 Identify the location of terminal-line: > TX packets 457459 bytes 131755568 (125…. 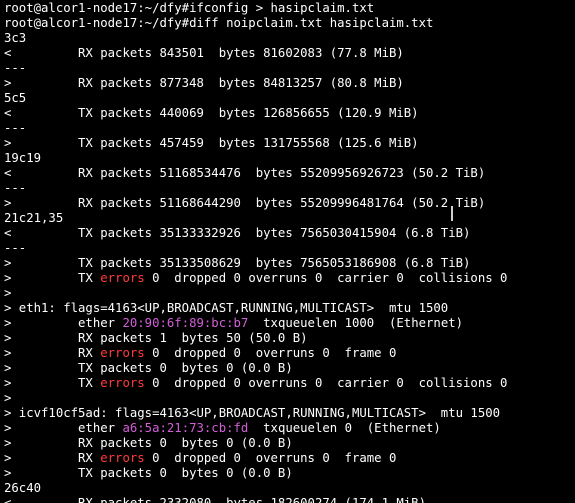
(289, 143).